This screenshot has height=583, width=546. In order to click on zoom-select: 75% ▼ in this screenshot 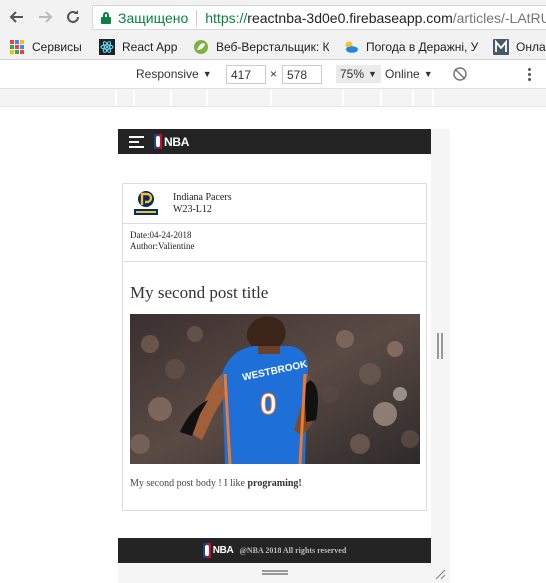, I will do `click(358, 74)`.